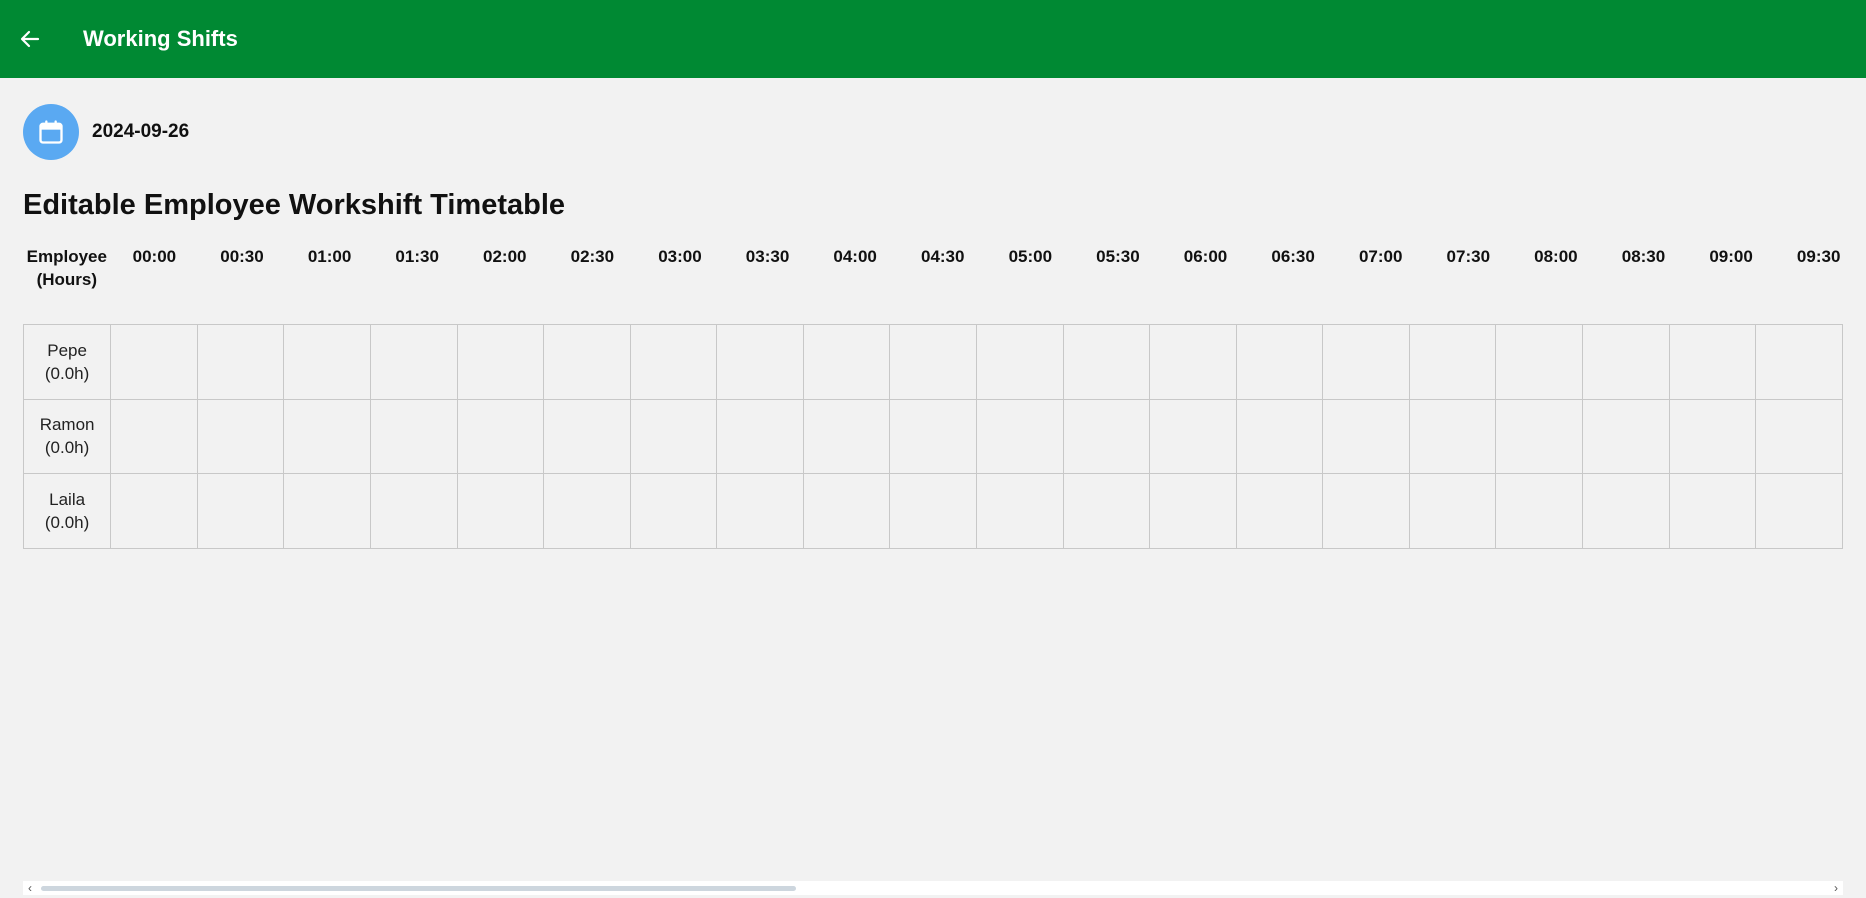 This screenshot has width=1866, height=898. What do you see at coordinates (767, 256) in the screenshot?
I see `time-slot-header: 03:30` at bounding box center [767, 256].